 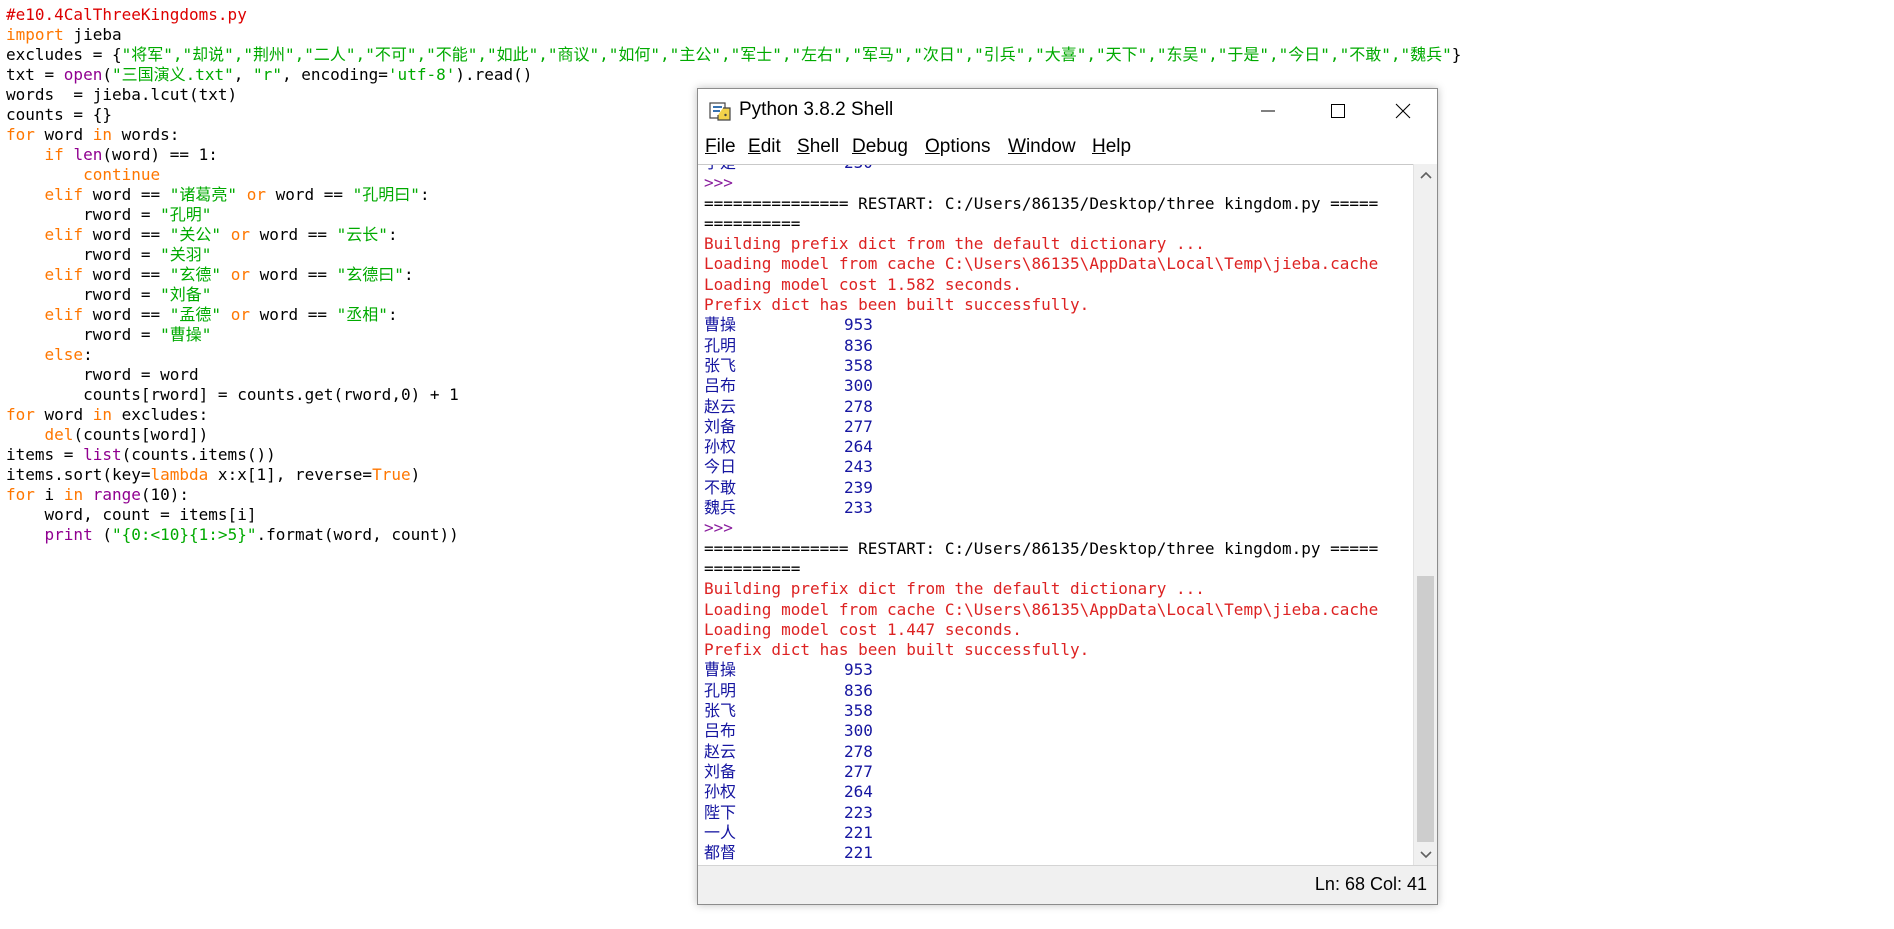 What do you see at coordinates (145, 134) in the screenshot?
I see `code-token: words:` at bounding box center [145, 134].